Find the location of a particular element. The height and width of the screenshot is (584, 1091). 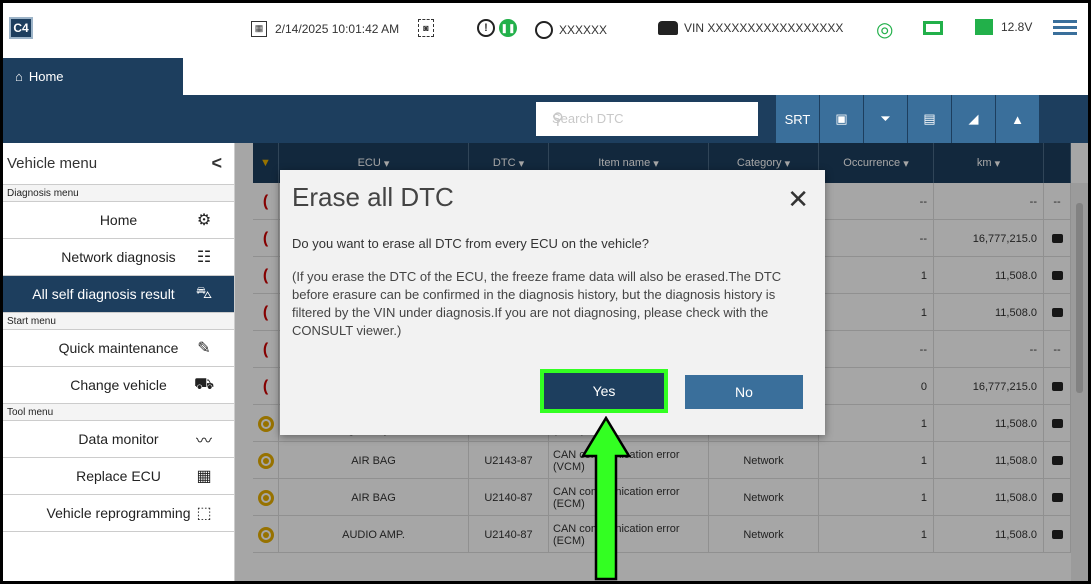

hamburger-icon is located at coordinates (1065, 27).